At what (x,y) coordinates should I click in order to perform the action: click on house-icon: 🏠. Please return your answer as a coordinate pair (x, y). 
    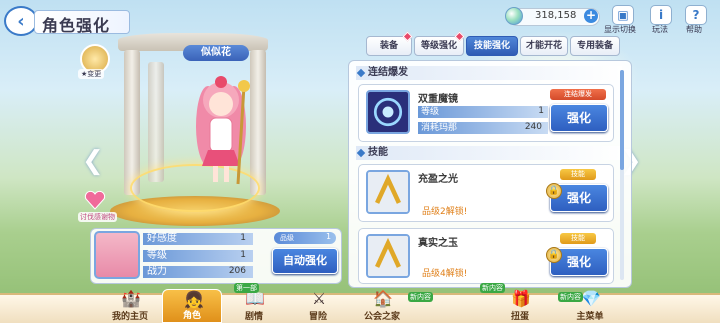
    Looking at the image, I should click on (383, 298).